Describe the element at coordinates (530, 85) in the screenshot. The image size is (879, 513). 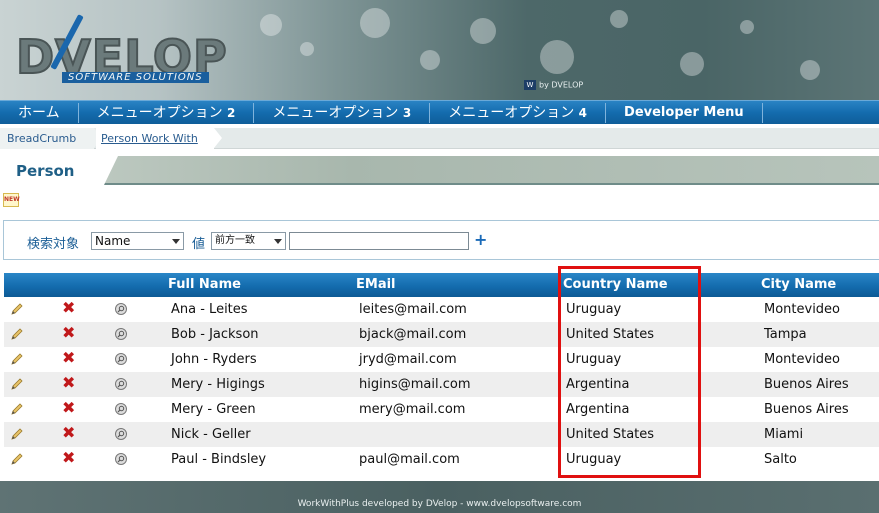
I see `byline-box-icon: W` at that location.